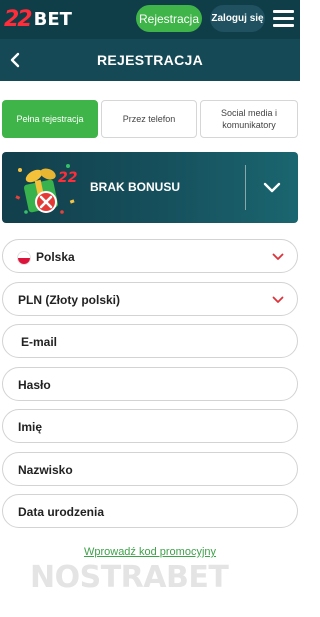  What do you see at coordinates (150, 511) in the screenshot?
I see `birth-date-field: Data urodzenia` at bounding box center [150, 511].